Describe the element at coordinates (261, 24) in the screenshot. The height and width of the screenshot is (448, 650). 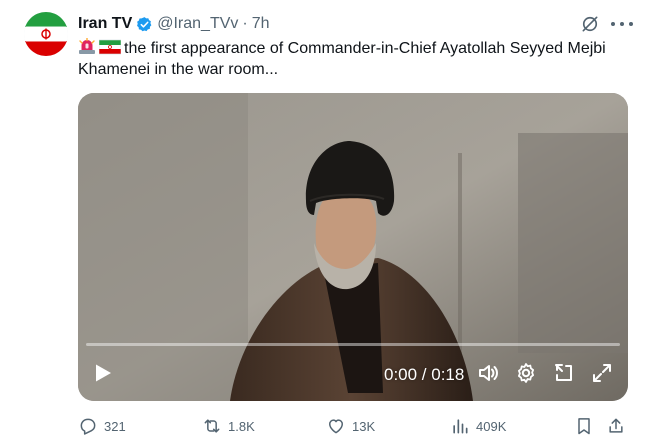
I see `tweet-time: 7h` at that location.